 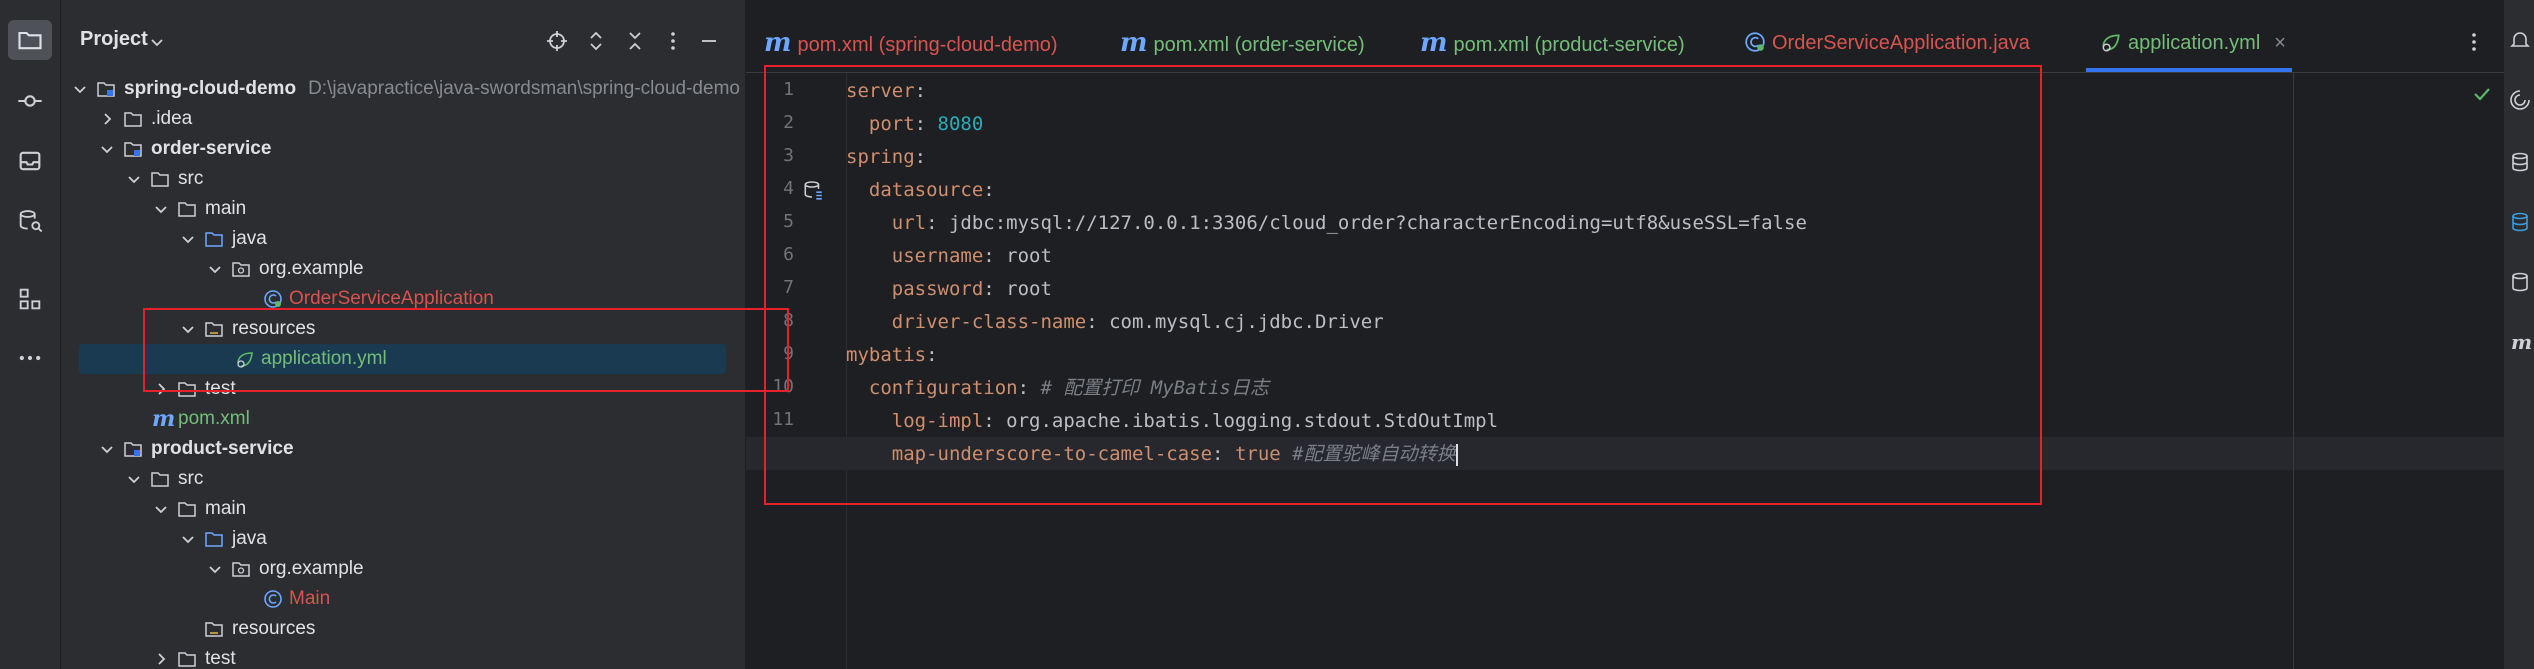 What do you see at coordinates (2280, 43) in the screenshot?
I see `close-tab-button: ×` at bounding box center [2280, 43].